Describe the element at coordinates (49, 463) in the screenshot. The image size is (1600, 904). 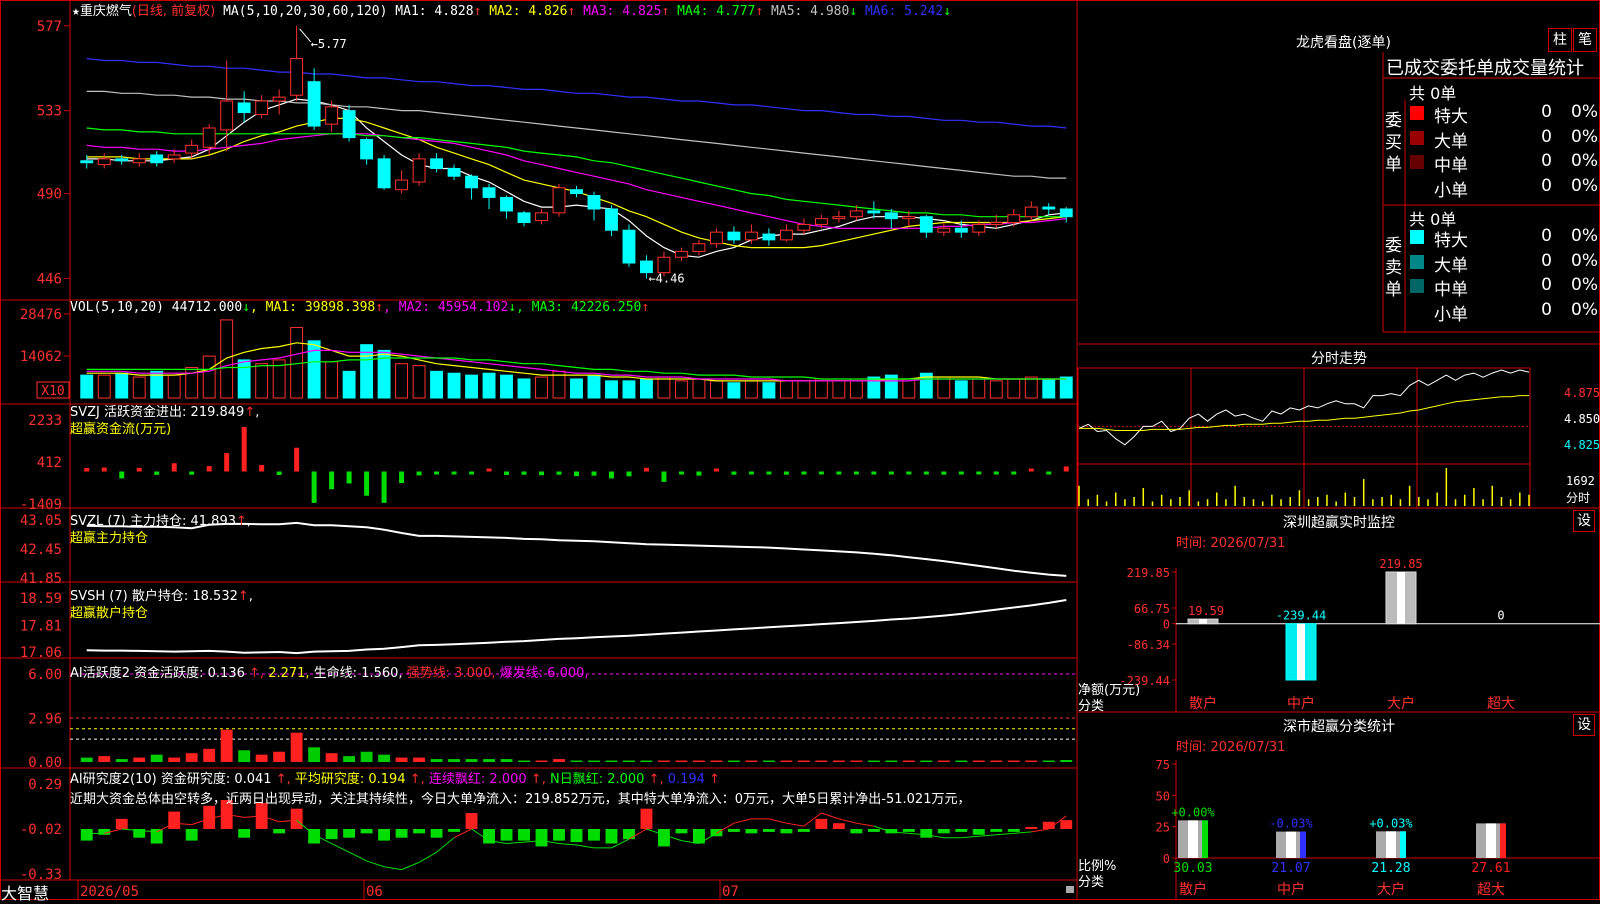
I see `svzj-axis-label-1: 412` at that location.